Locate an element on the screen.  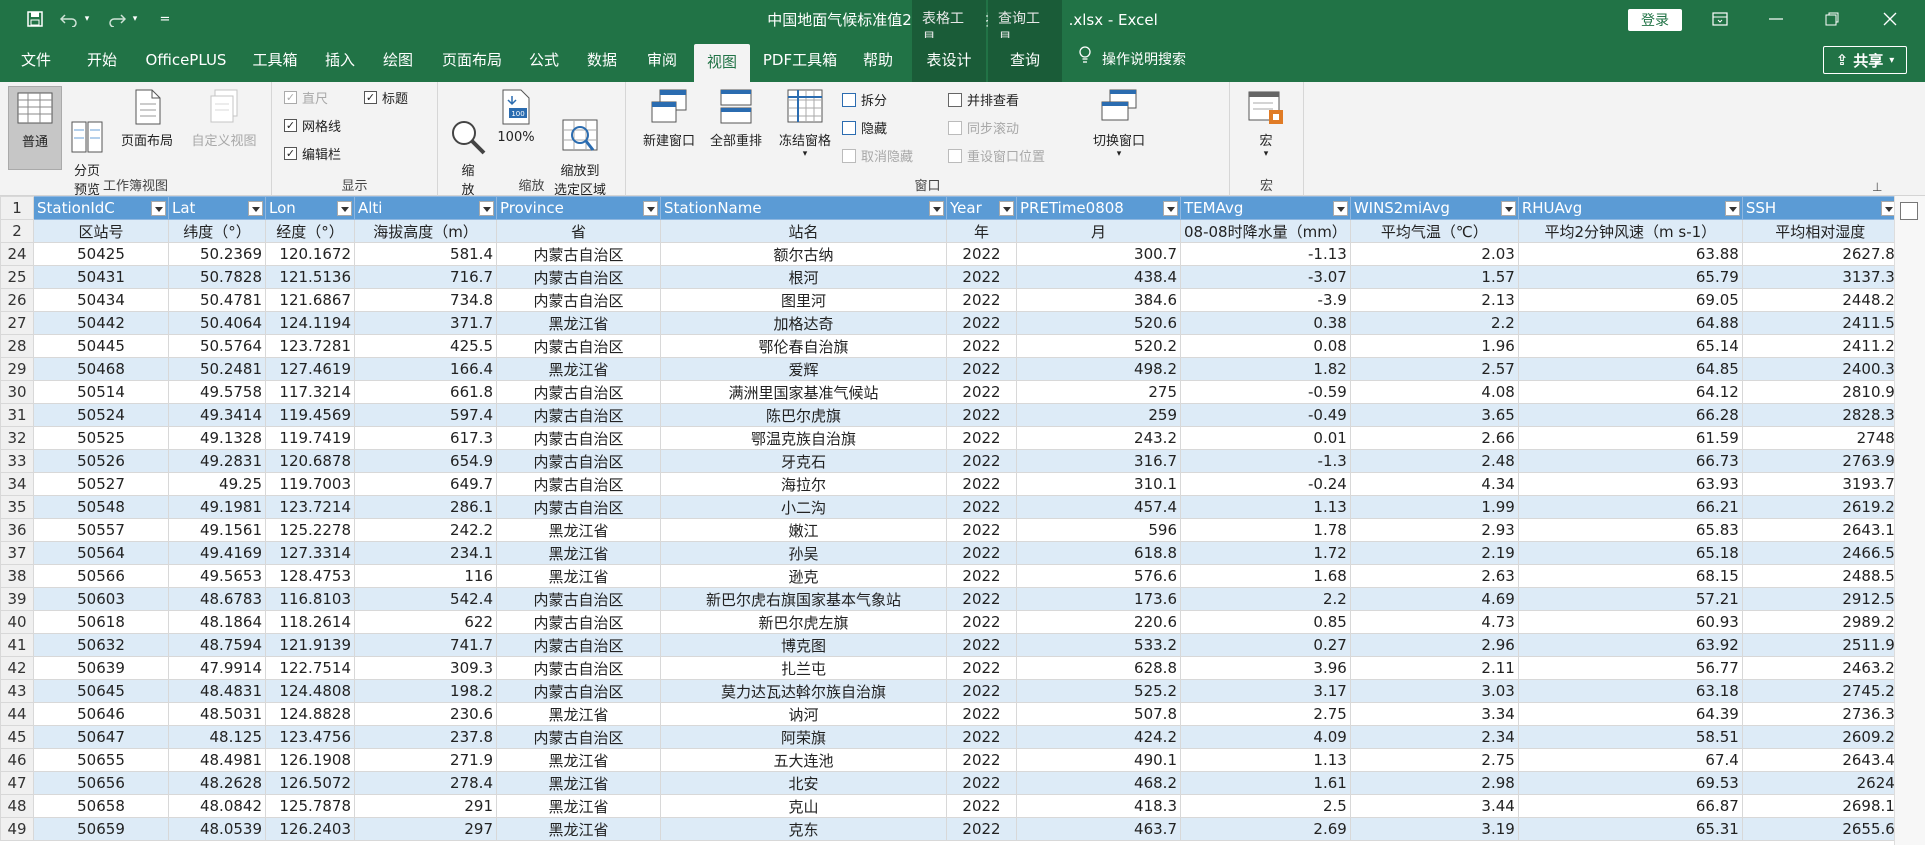
table-cell: 418.3 is located at coordinates (1098, 806).